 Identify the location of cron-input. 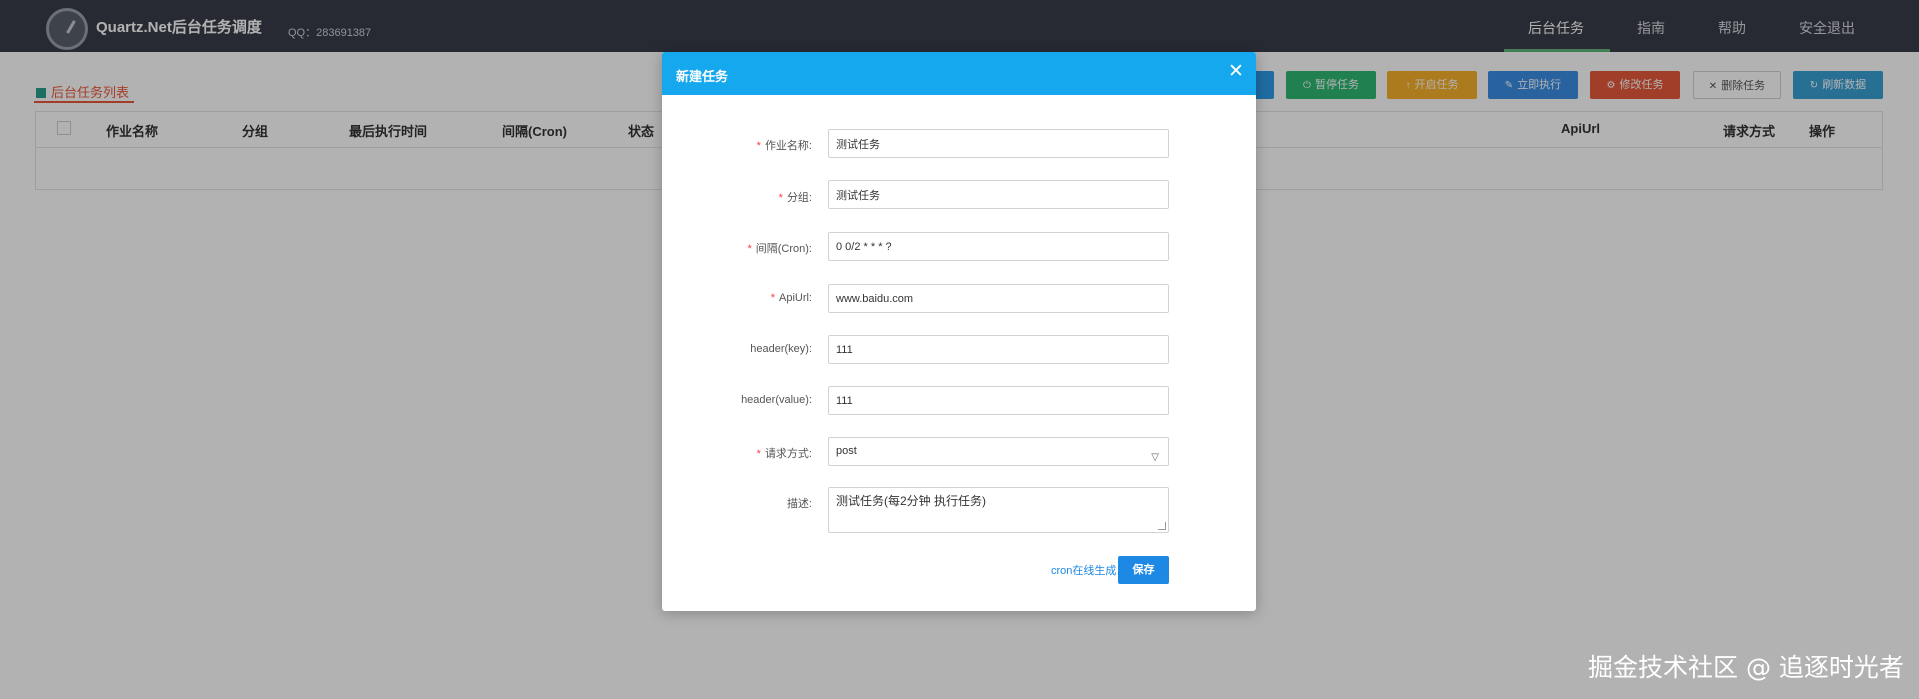
(998, 246).